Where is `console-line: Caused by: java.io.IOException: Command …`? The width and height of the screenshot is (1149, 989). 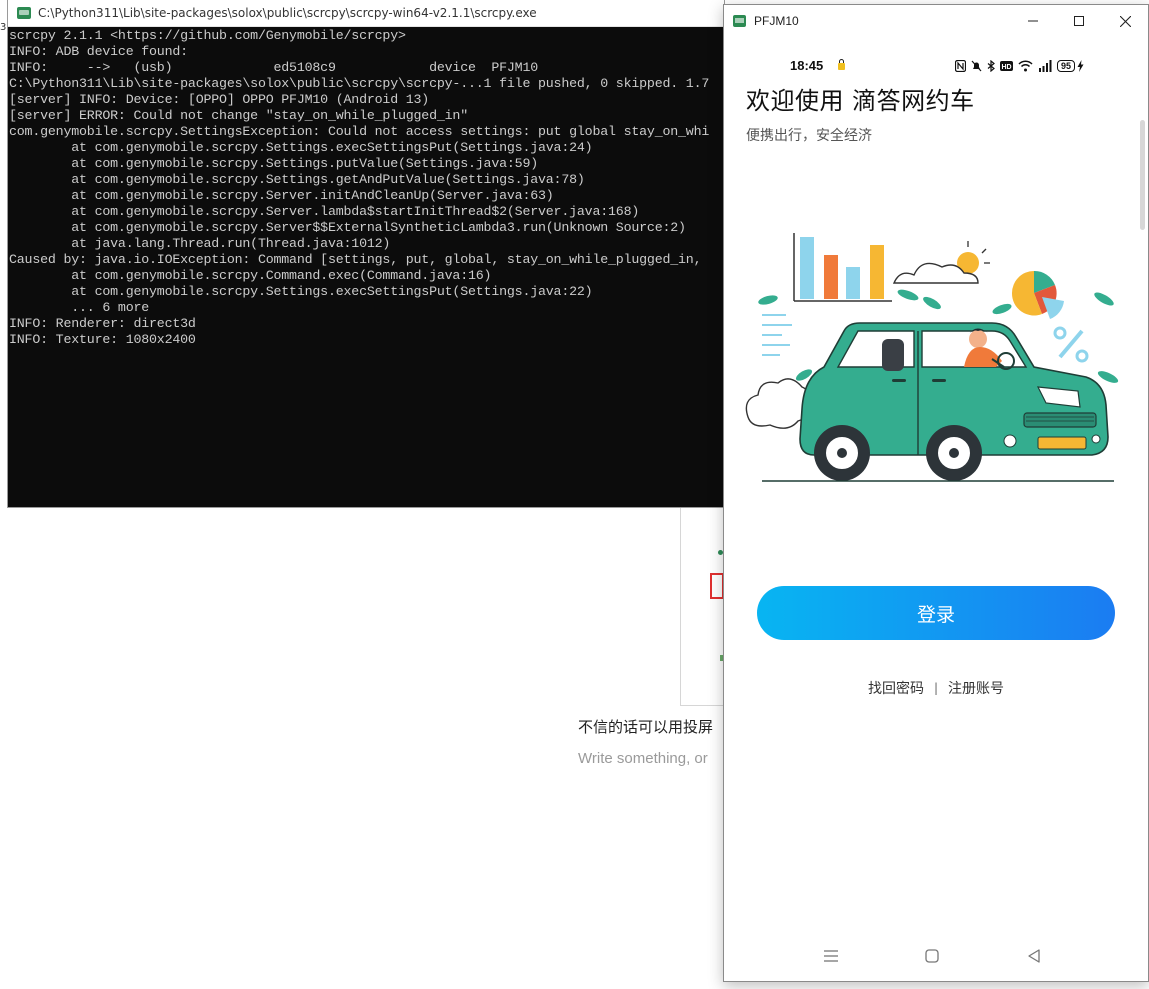
console-line: Caused by: java.io.IOException: Command … is located at coordinates (355, 259).